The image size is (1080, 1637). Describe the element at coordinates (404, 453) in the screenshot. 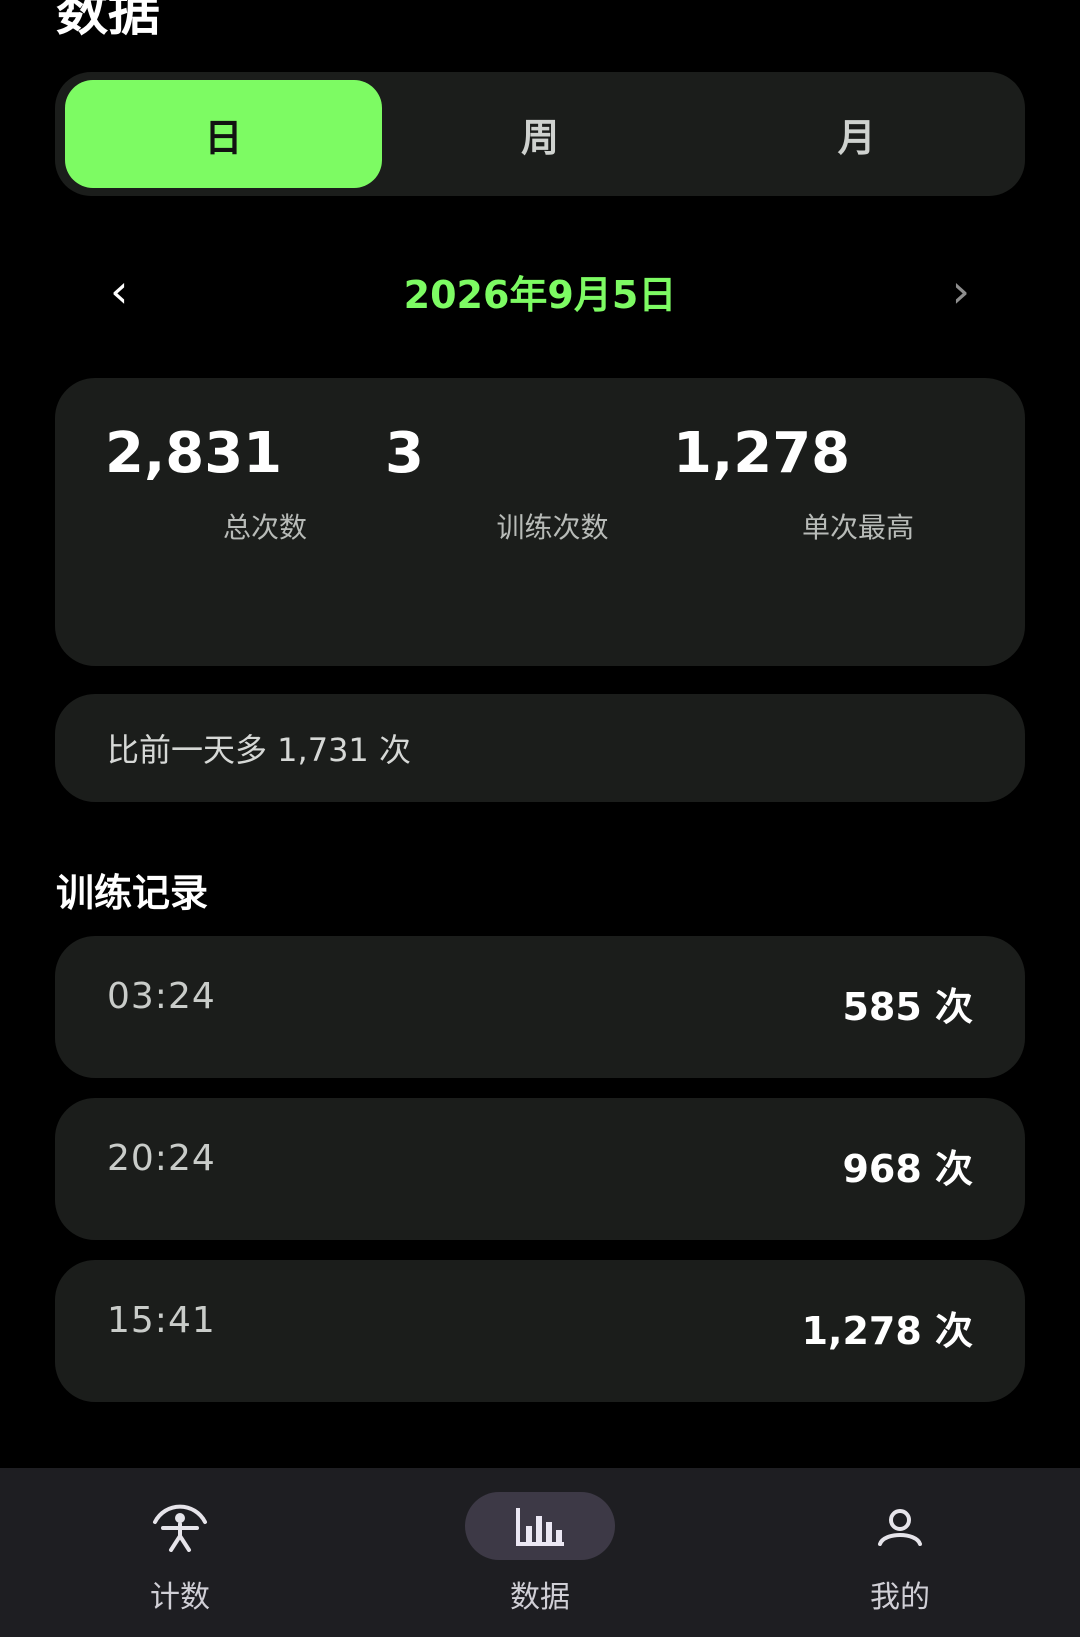

I see `stat-sessions-value: 3` at that location.